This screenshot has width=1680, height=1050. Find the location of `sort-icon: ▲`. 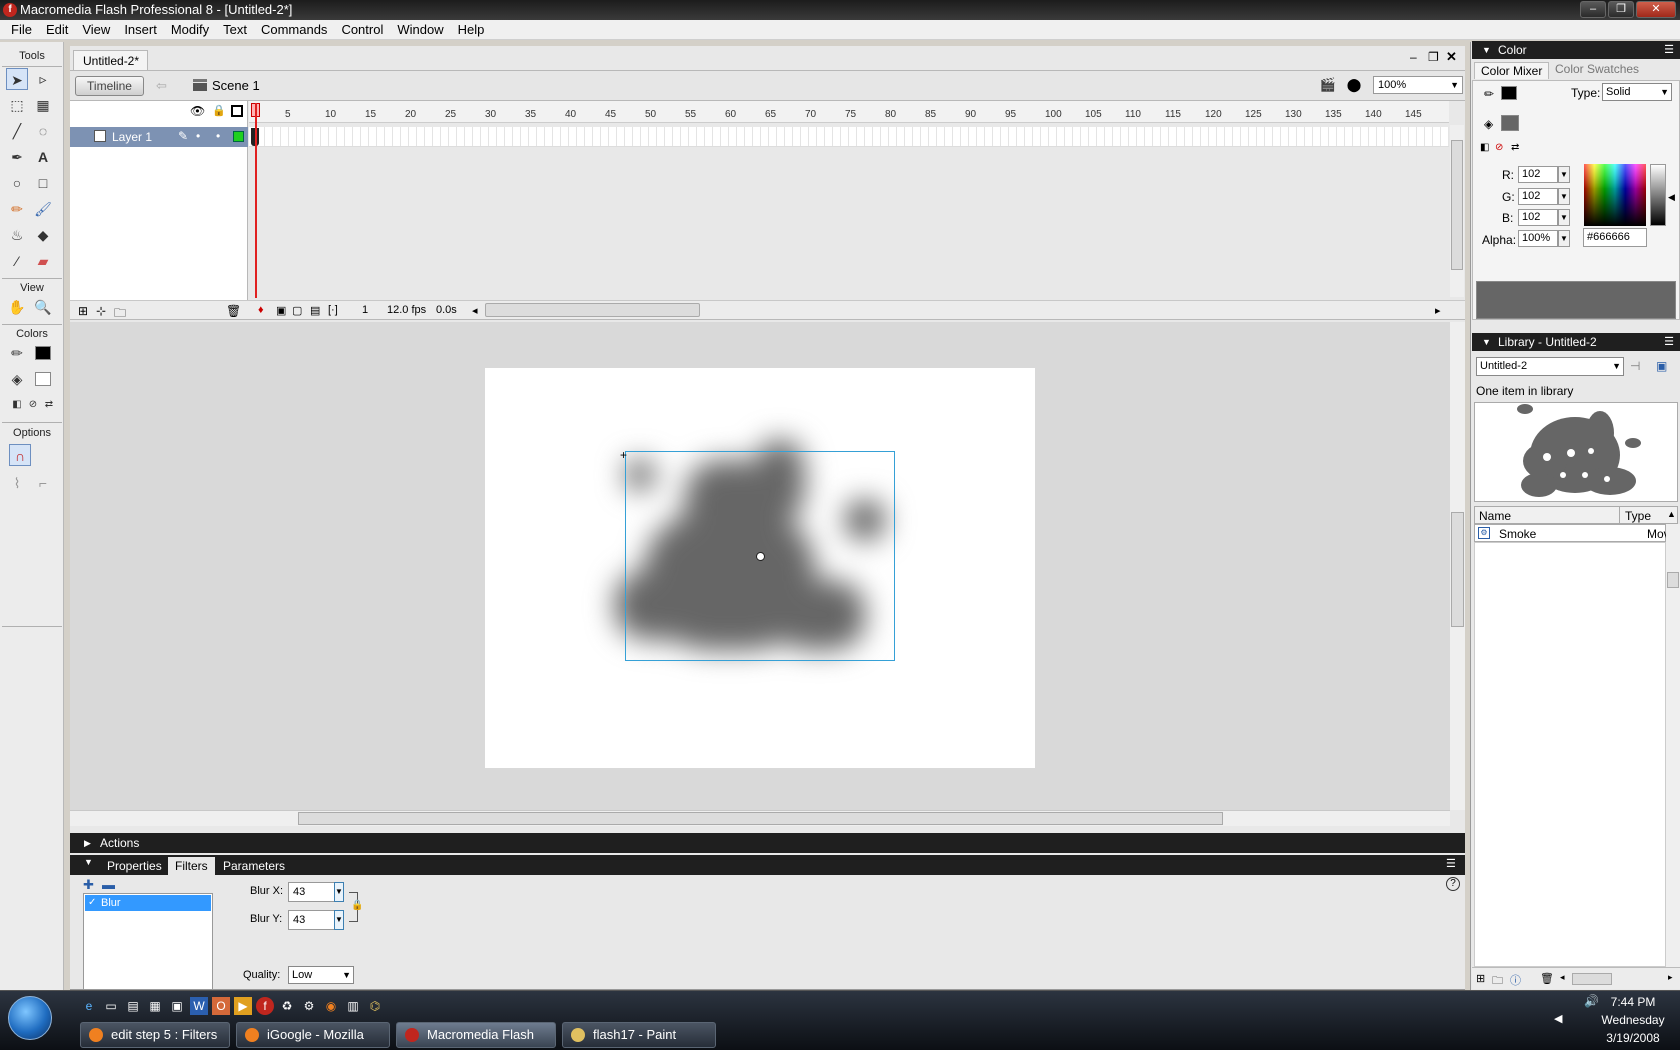

sort-icon: ▲ is located at coordinates (1671, 514).